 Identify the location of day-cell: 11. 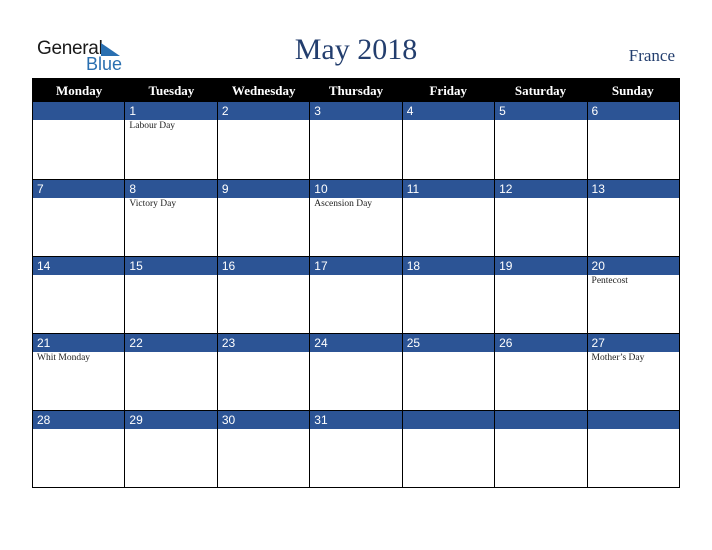
(448, 218).